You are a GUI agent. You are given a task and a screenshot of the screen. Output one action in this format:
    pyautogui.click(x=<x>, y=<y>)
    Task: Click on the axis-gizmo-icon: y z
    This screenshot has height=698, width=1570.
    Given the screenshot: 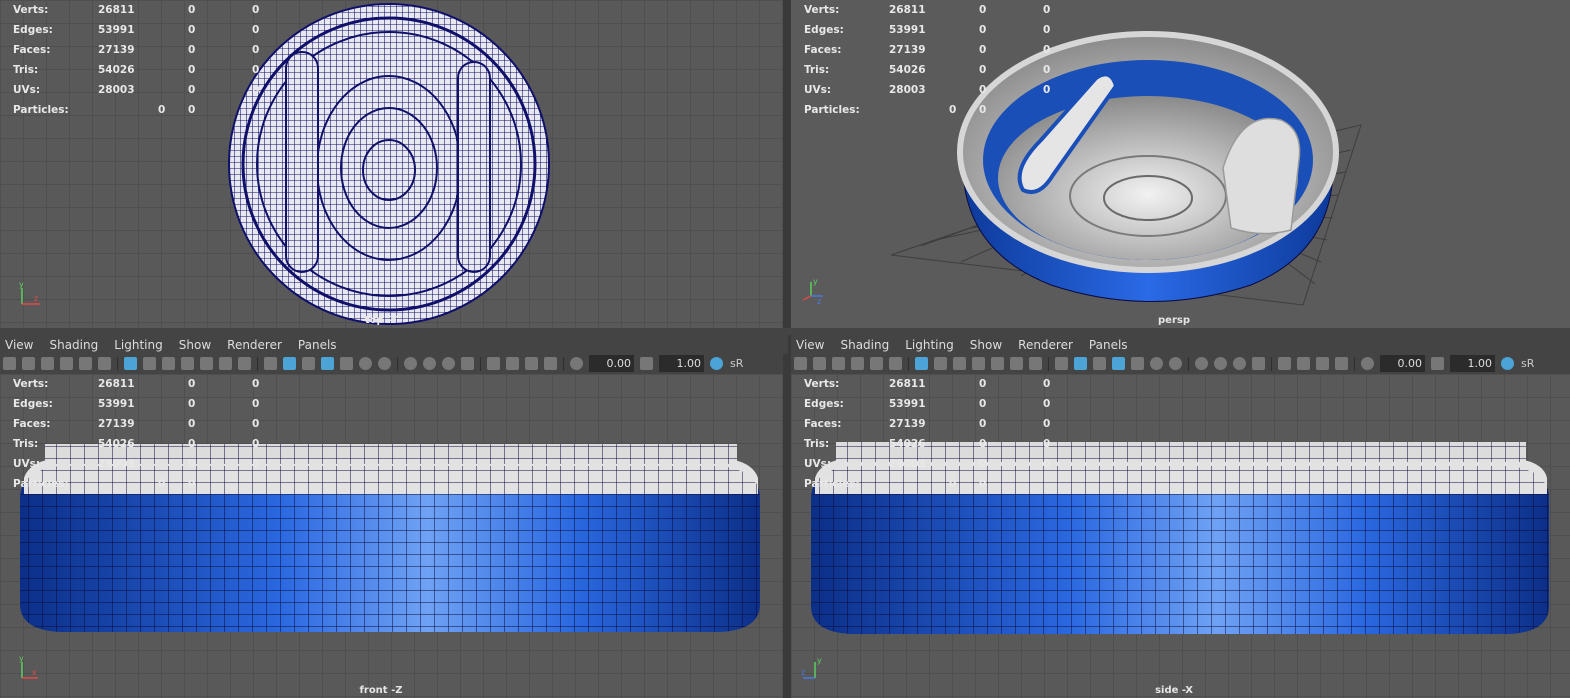 What is the action you would take?
    pyautogui.click(x=812, y=290)
    